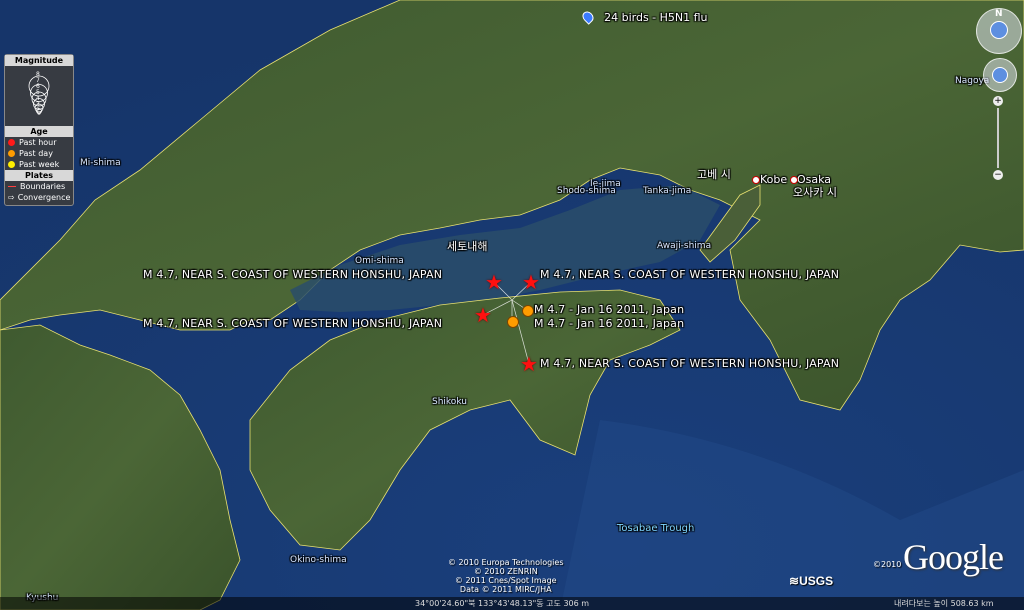 This screenshot has height=610, width=1024. What do you see at coordinates (36, 153) in the screenshot?
I see `legend-age-label: Past day` at bounding box center [36, 153].